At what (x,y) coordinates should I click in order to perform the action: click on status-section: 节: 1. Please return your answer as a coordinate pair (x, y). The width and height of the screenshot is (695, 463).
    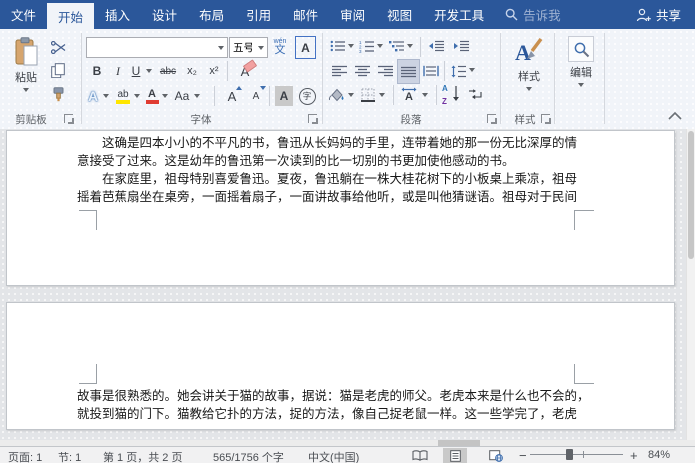
    Looking at the image, I should click on (69, 456).